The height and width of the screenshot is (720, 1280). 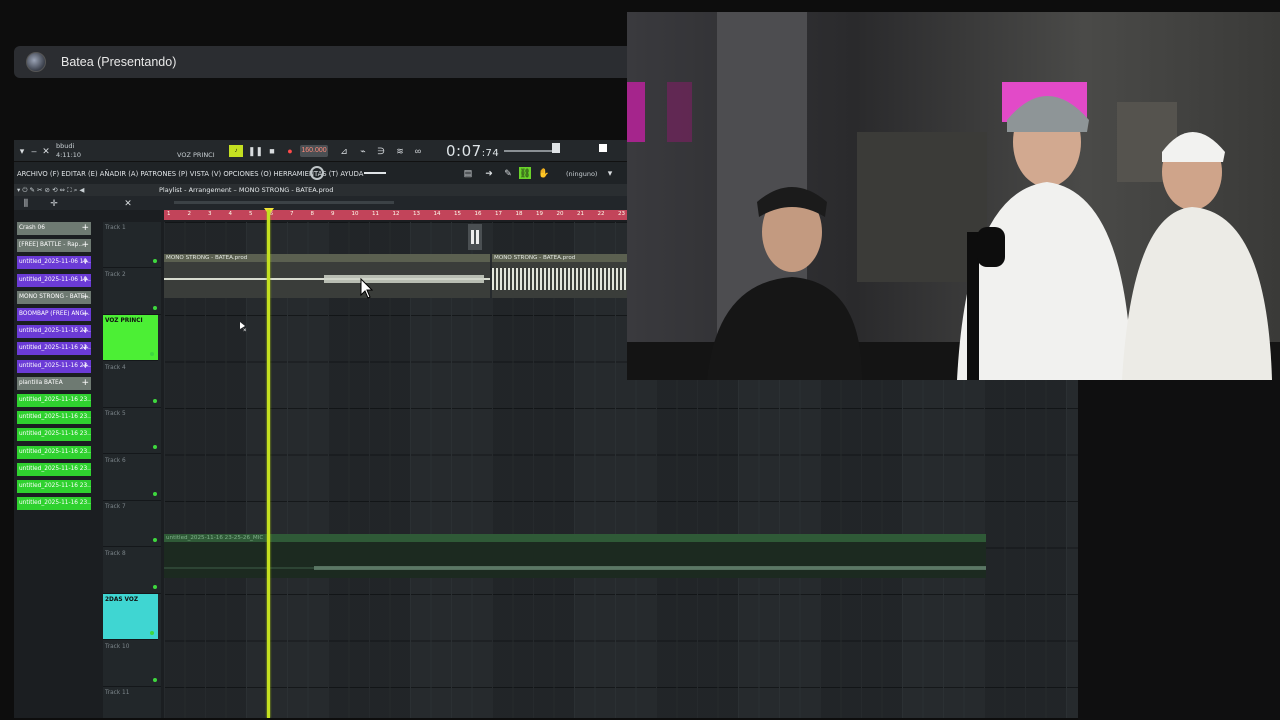 I want to click on audio-clip-small, so click(x=475, y=237).